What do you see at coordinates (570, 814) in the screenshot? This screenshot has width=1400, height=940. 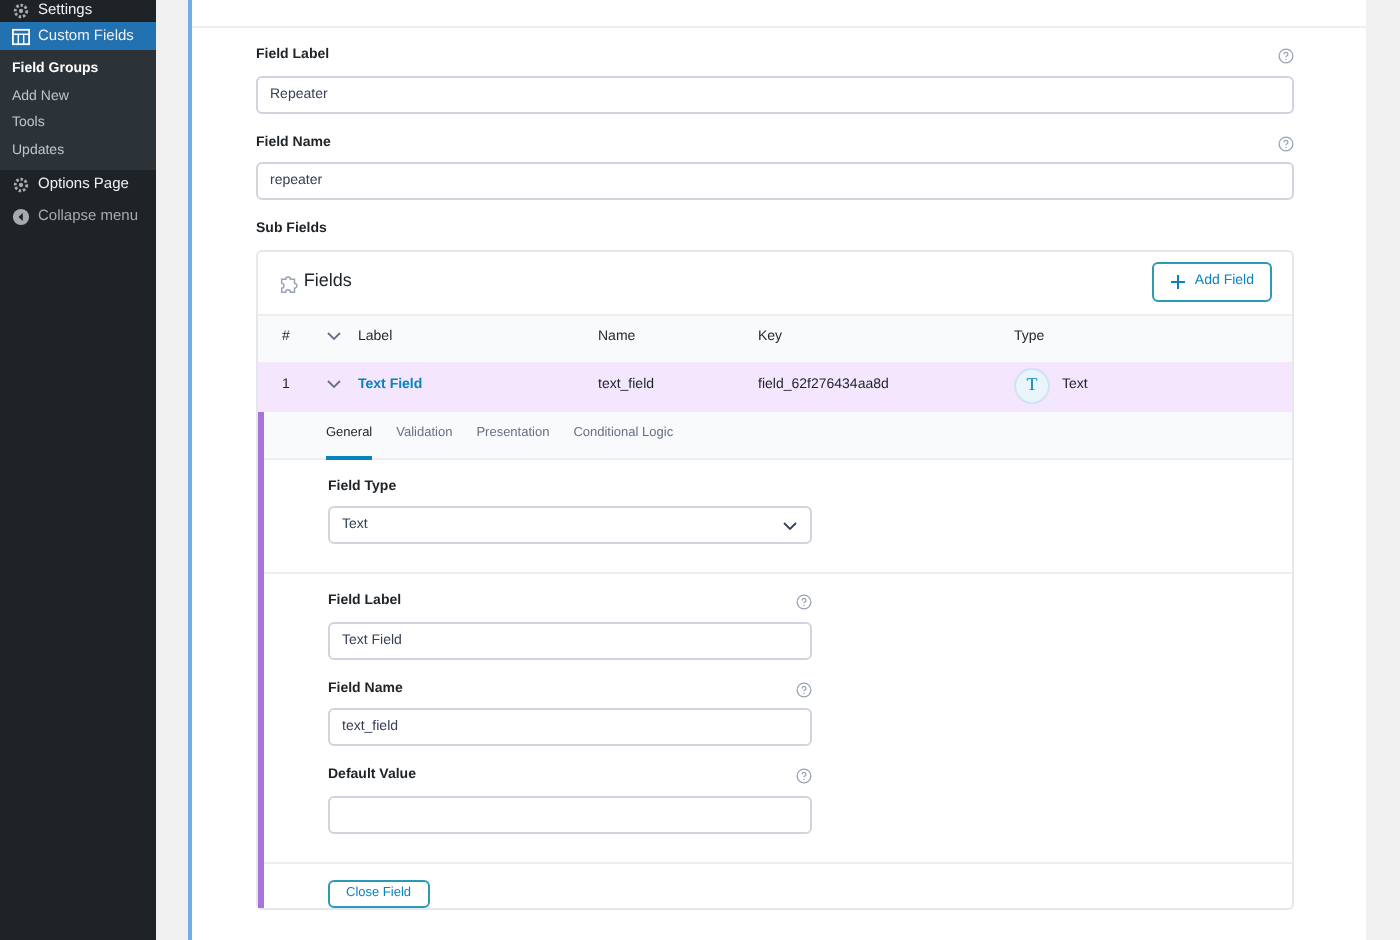 I see `input-field` at bounding box center [570, 814].